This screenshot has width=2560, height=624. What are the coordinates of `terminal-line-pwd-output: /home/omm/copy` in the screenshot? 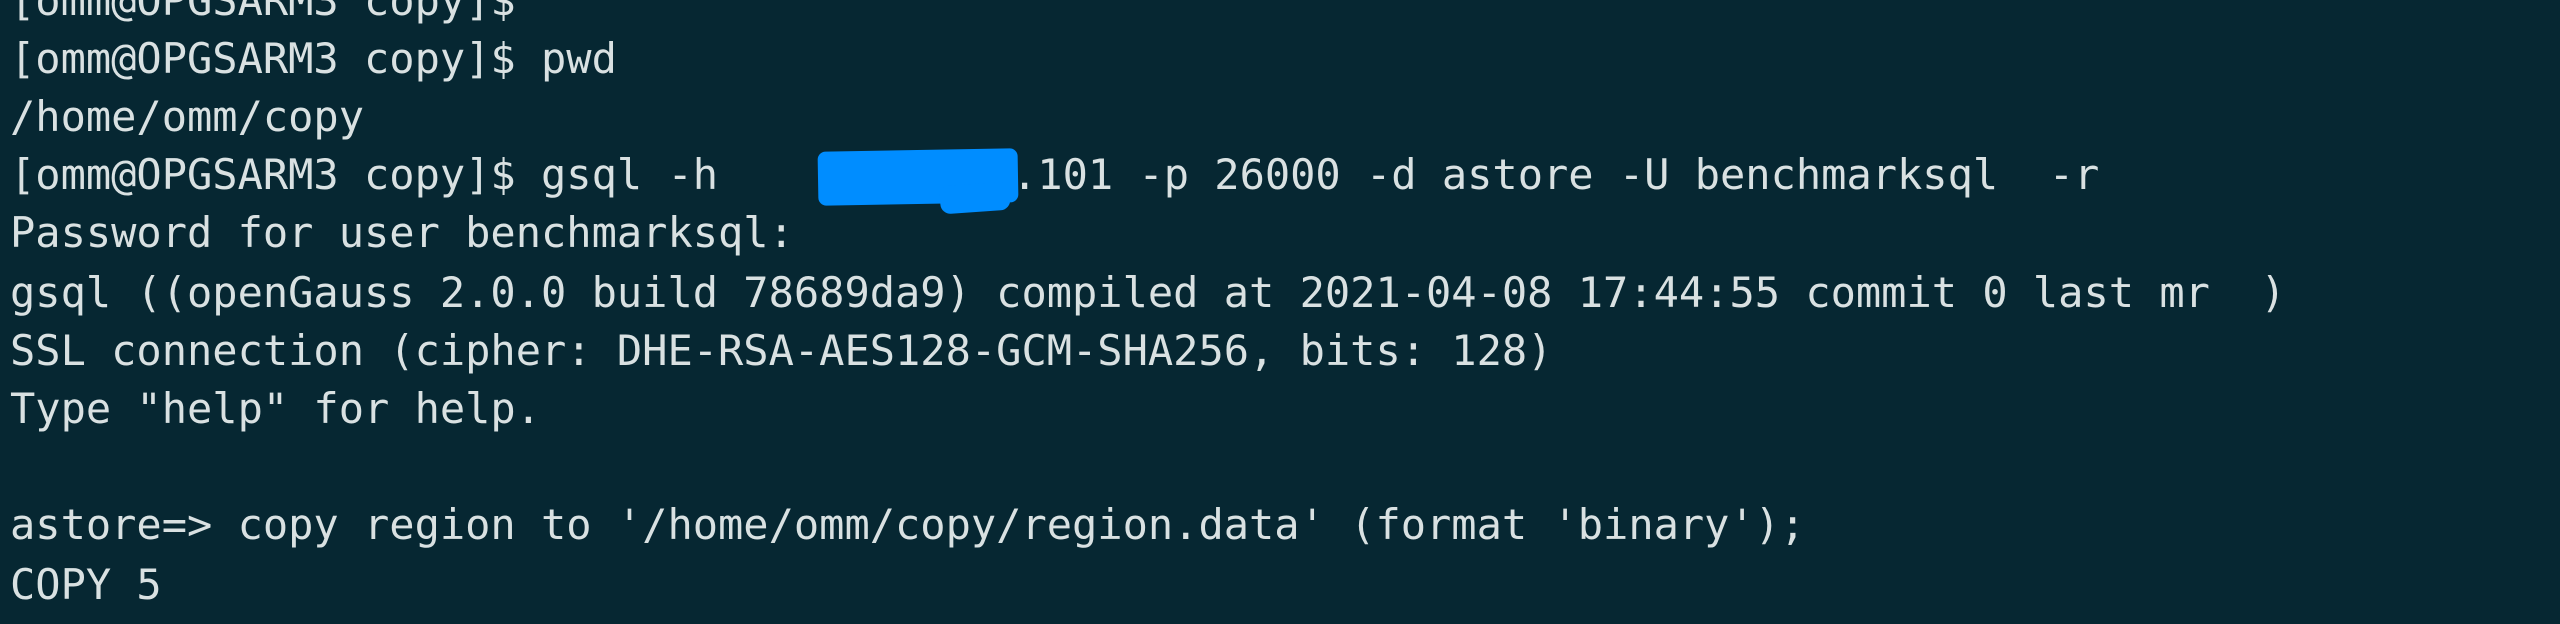 It's located at (187, 116).